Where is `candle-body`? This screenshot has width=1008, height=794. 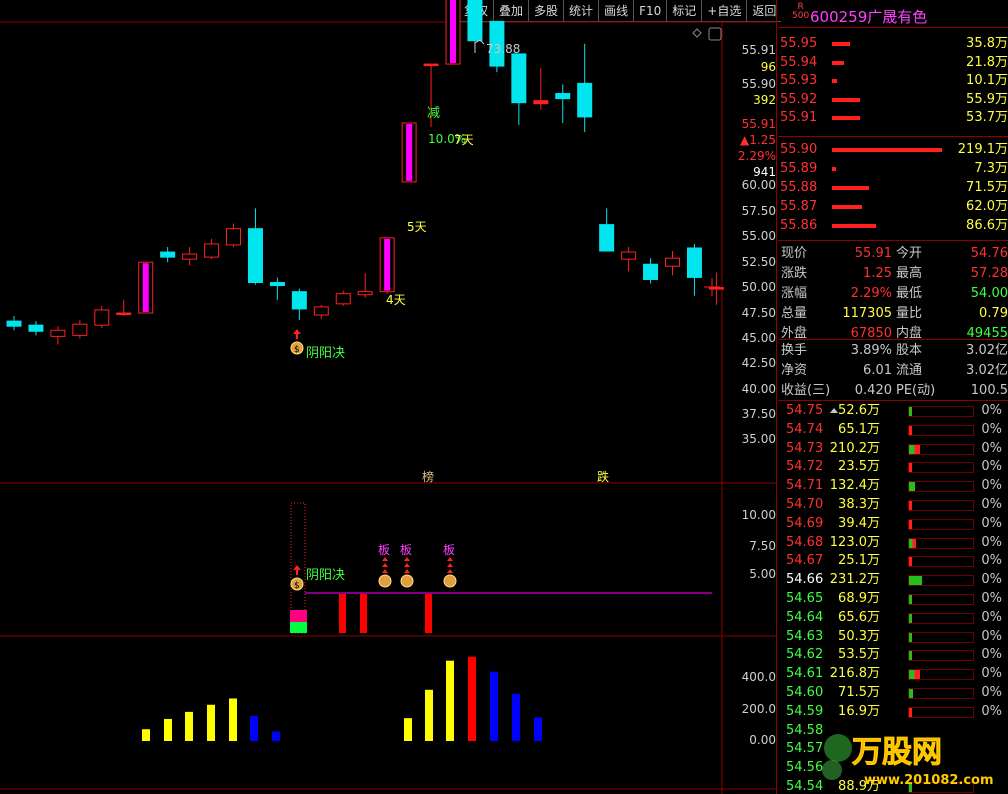 candle-body is located at coordinates (145, 287).